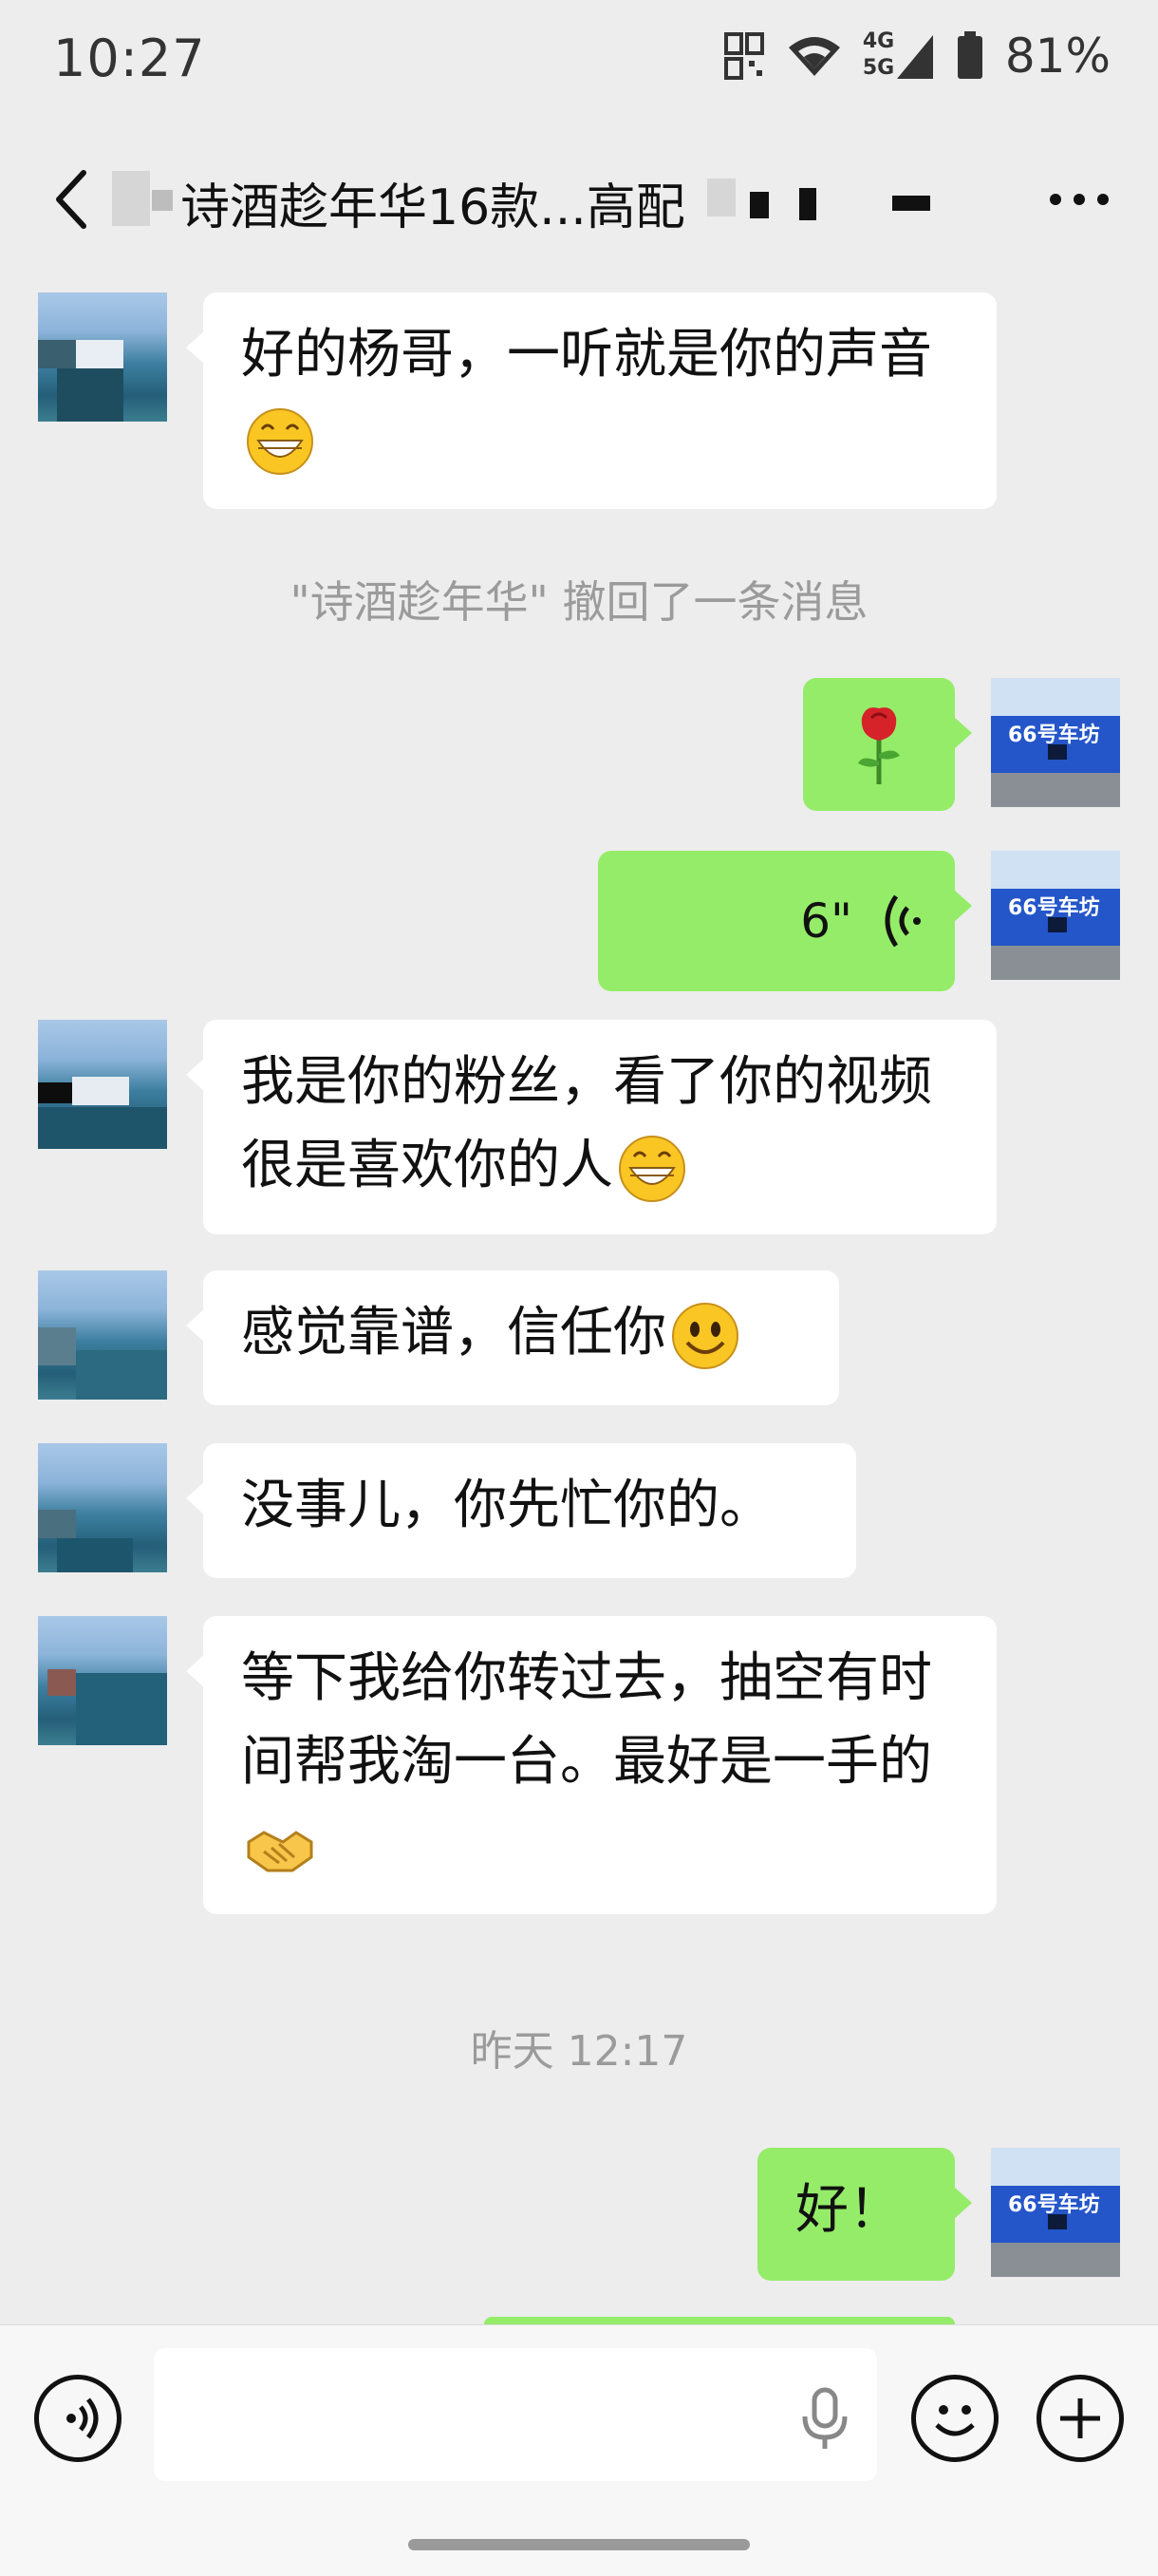 The image size is (1158, 2576). Describe the element at coordinates (579, 61) in the screenshot. I see `status-bar: 10:27 4G 5G 81%` at that location.